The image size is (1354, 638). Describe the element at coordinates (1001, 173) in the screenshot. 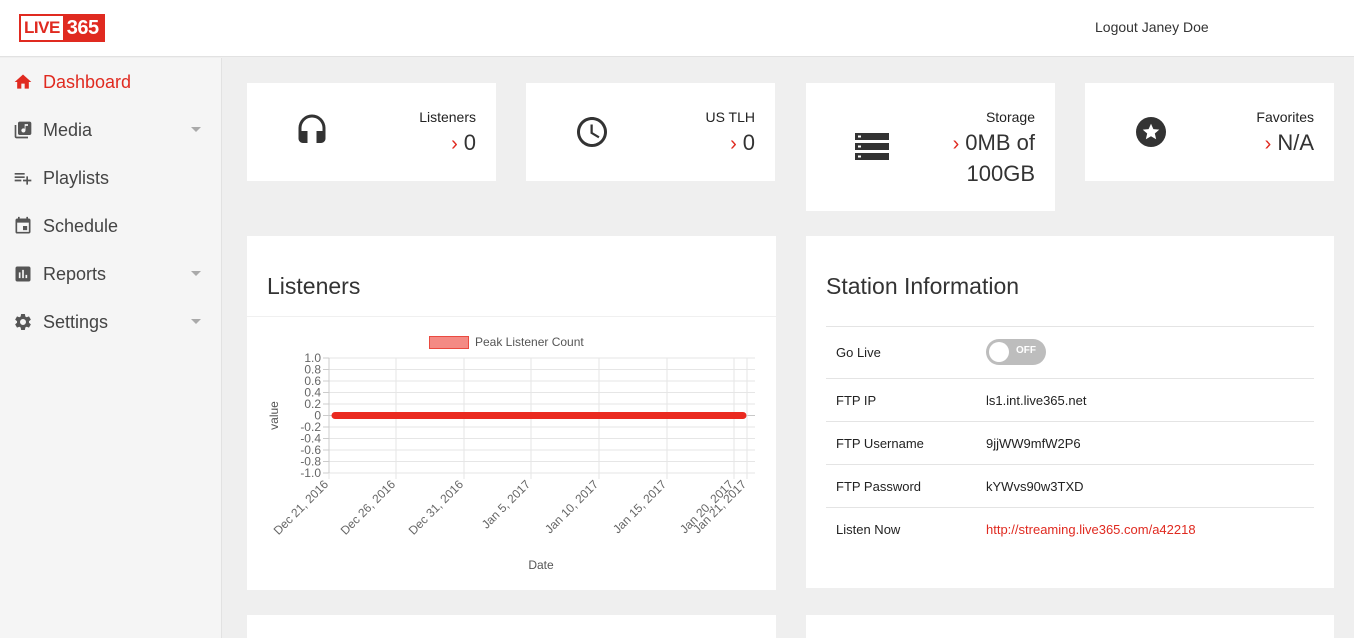

I see `storage-total: 100GB` at that location.